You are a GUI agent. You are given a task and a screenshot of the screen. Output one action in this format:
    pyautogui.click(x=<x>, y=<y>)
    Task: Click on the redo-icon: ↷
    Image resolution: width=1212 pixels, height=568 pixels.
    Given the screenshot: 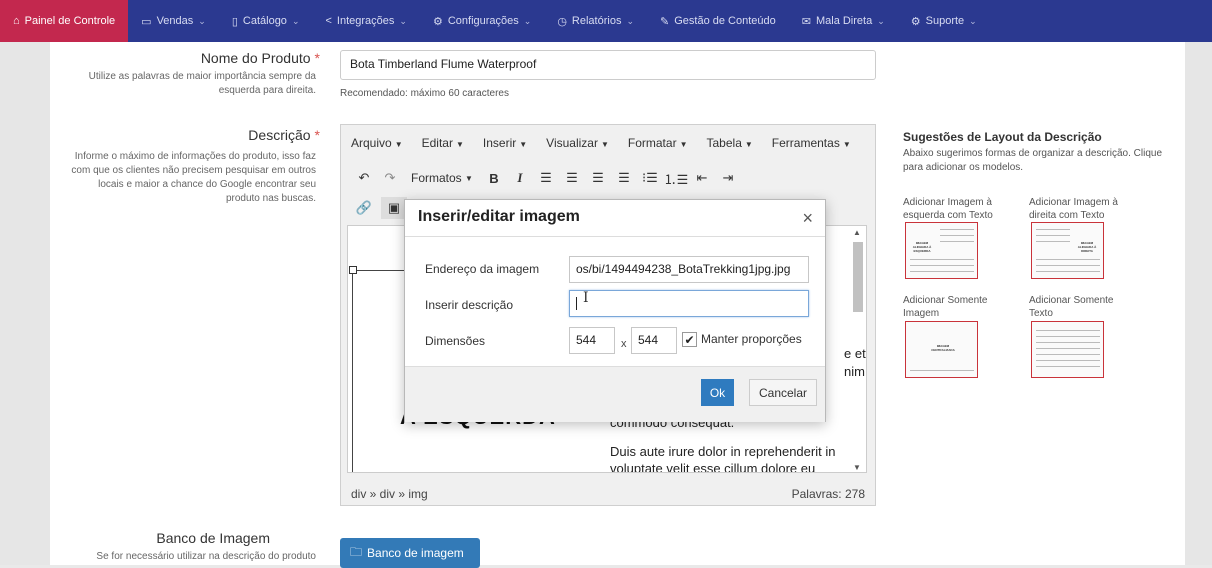 What is the action you would take?
    pyautogui.click(x=390, y=178)
    